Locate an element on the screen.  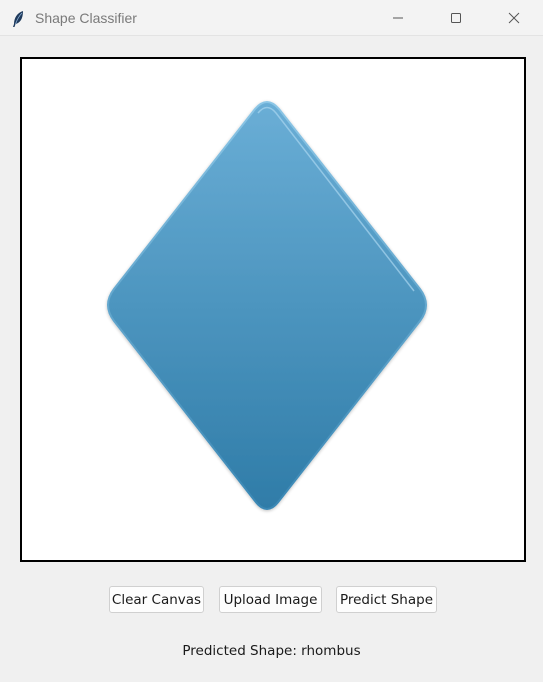
window-title: Shape Classifier is located at coordinates (86, 17).